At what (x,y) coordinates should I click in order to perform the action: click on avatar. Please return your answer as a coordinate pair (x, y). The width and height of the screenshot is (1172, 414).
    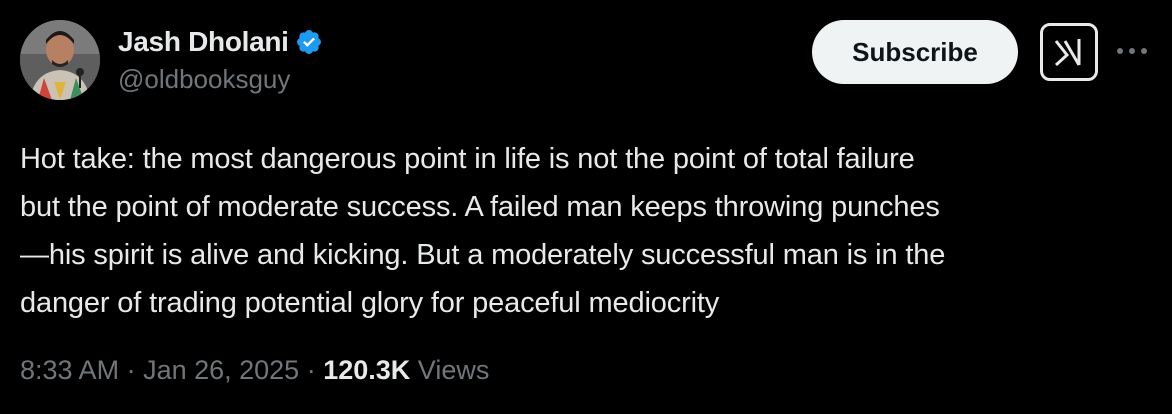
    Looking at the image, I should click on (60, 60).